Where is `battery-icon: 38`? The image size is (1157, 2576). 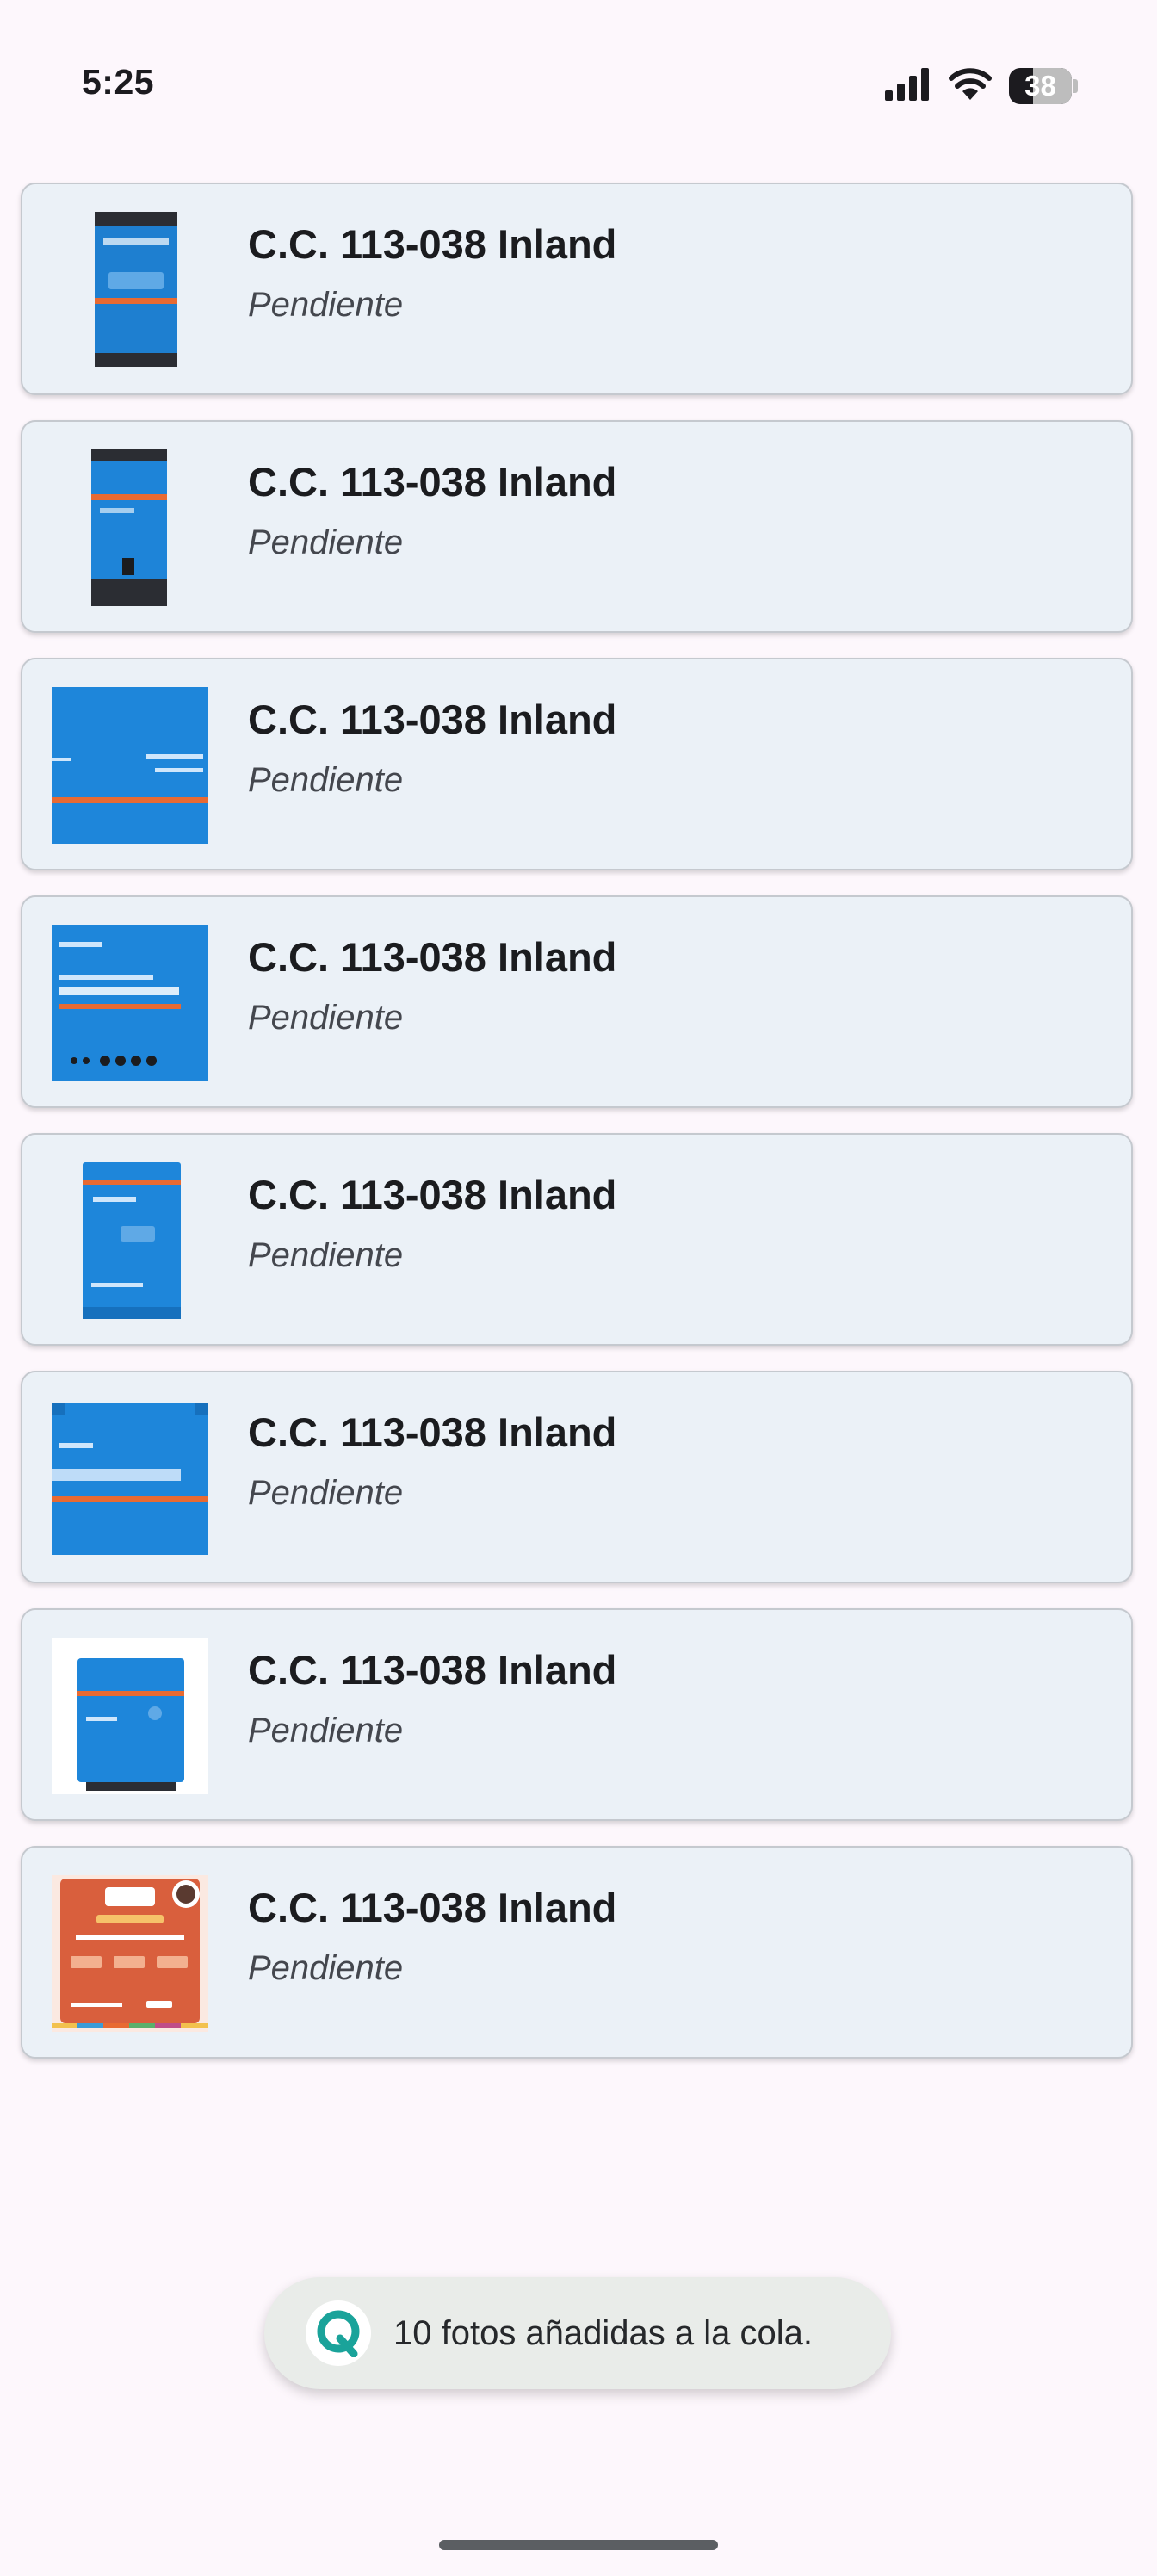
battery-icon: 38 is located at coordinates (1044, 86).